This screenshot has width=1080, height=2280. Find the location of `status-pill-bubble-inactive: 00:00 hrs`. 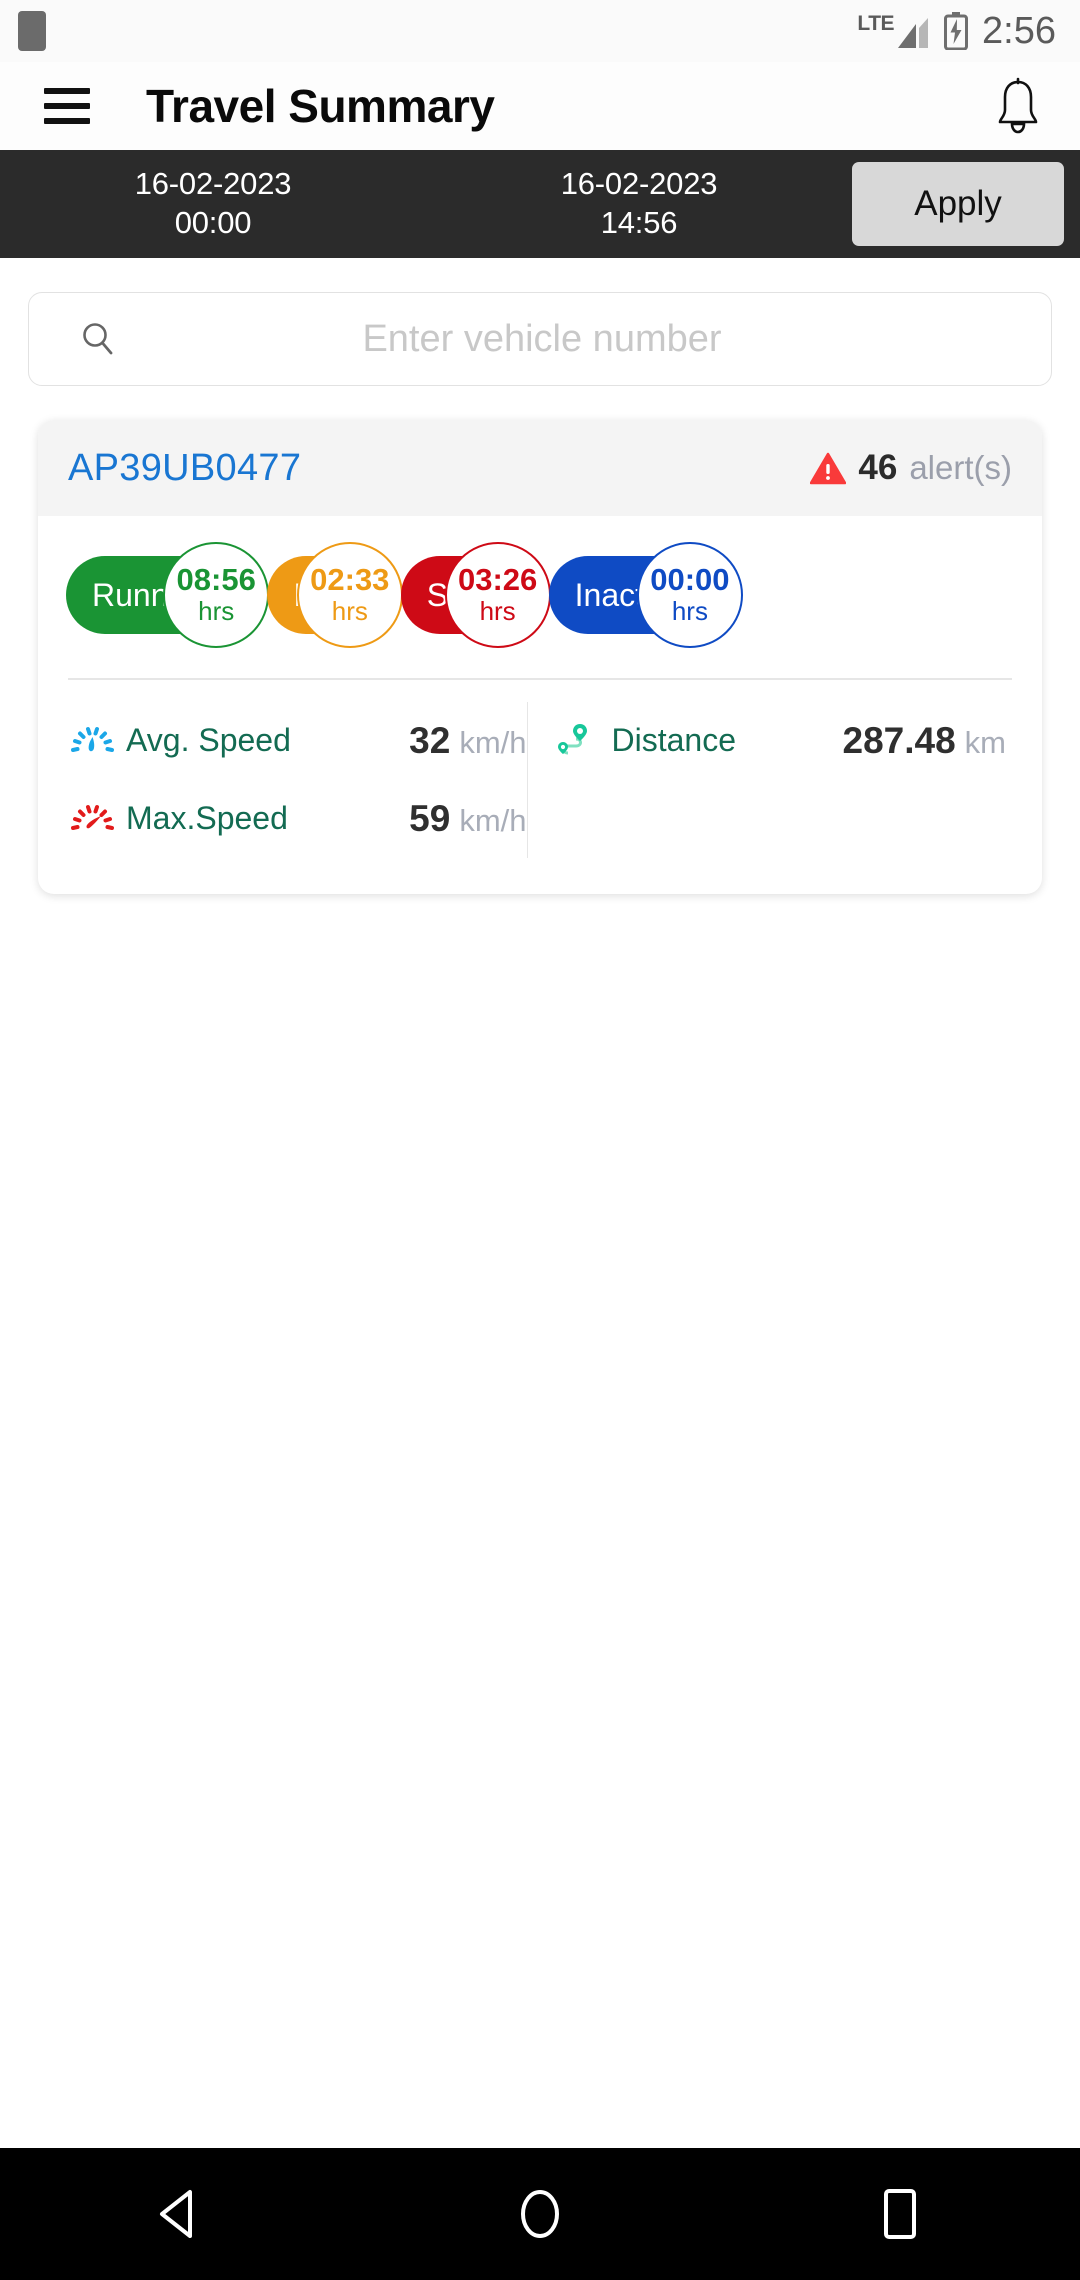

status-pill-bubble-inactive: 00:00 hrs is located at coordinates (689, 595).